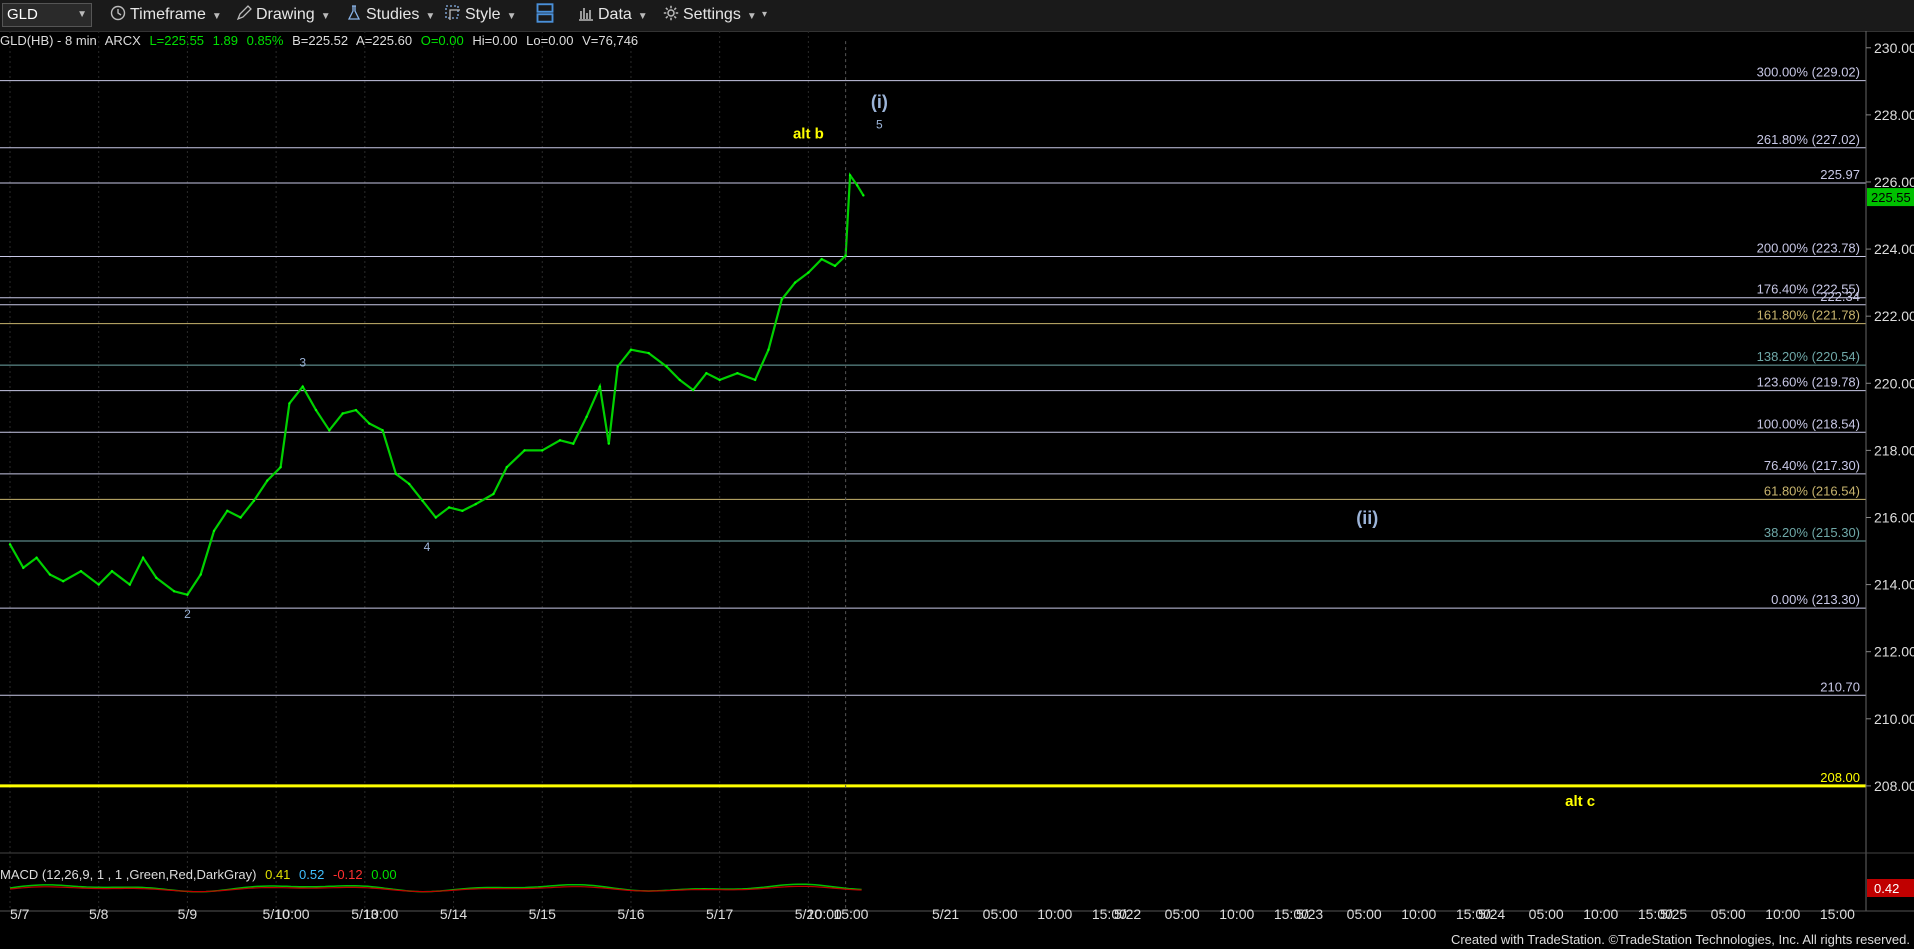  Describe the element at coordinates (1894, 182) in the screenshot. I see `price-tick-label: 226.00` at that location.